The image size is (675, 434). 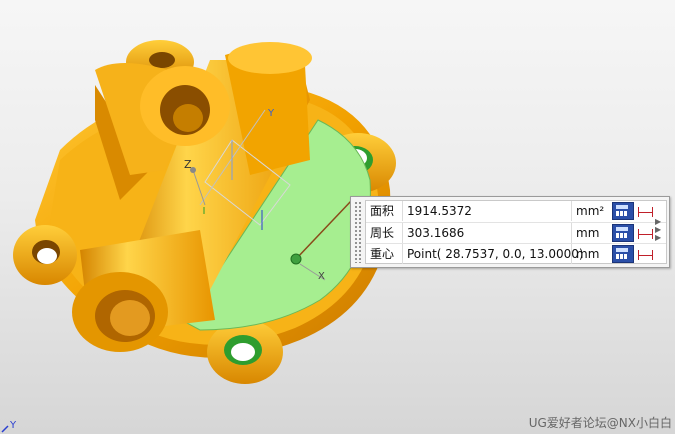 What do you see at coordinates (384, 233) in the screenshot?
I see `perimeter-label: 周长` at bounding box center [384, 233].